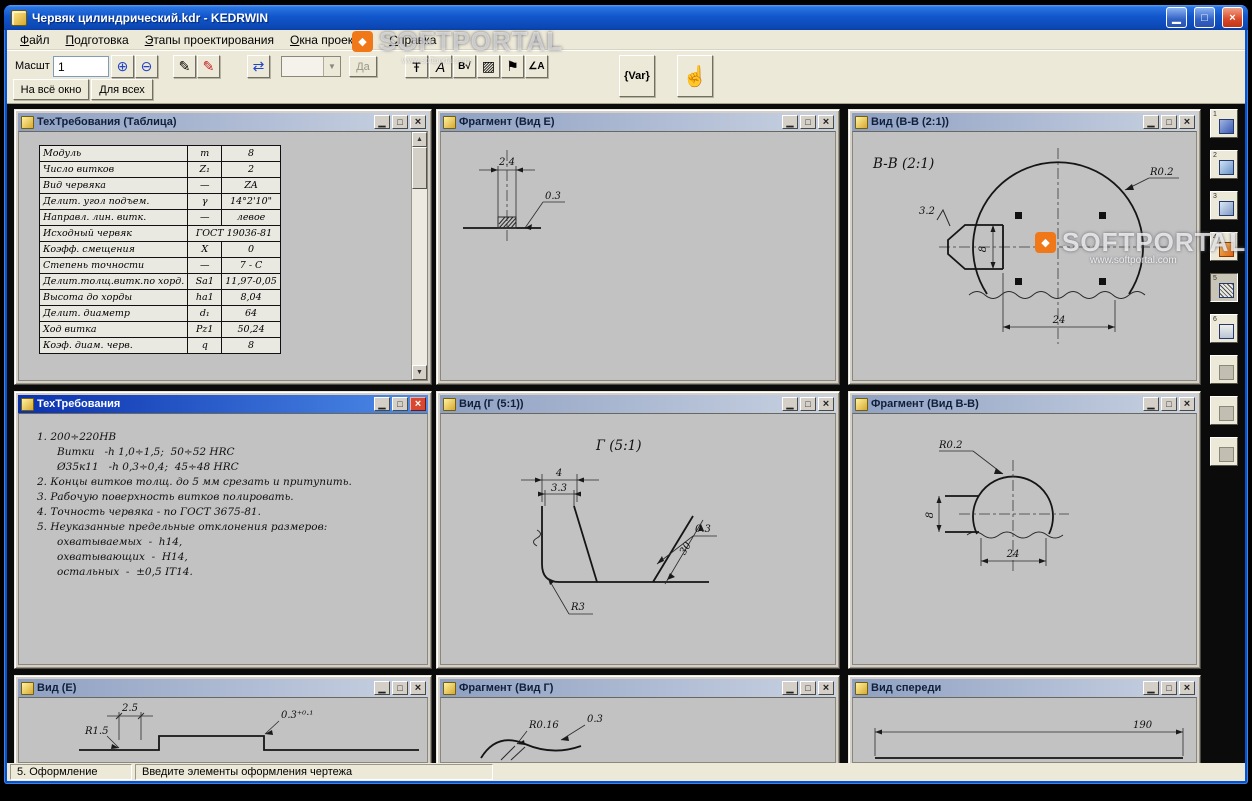 This screenshot has width=1252, height=801. What do you see at coordinates (1024, 688) in the screenshot?
I see `child-title-bar: Вид спереди ▁ □ ×` at bounding box center [1024, 688].